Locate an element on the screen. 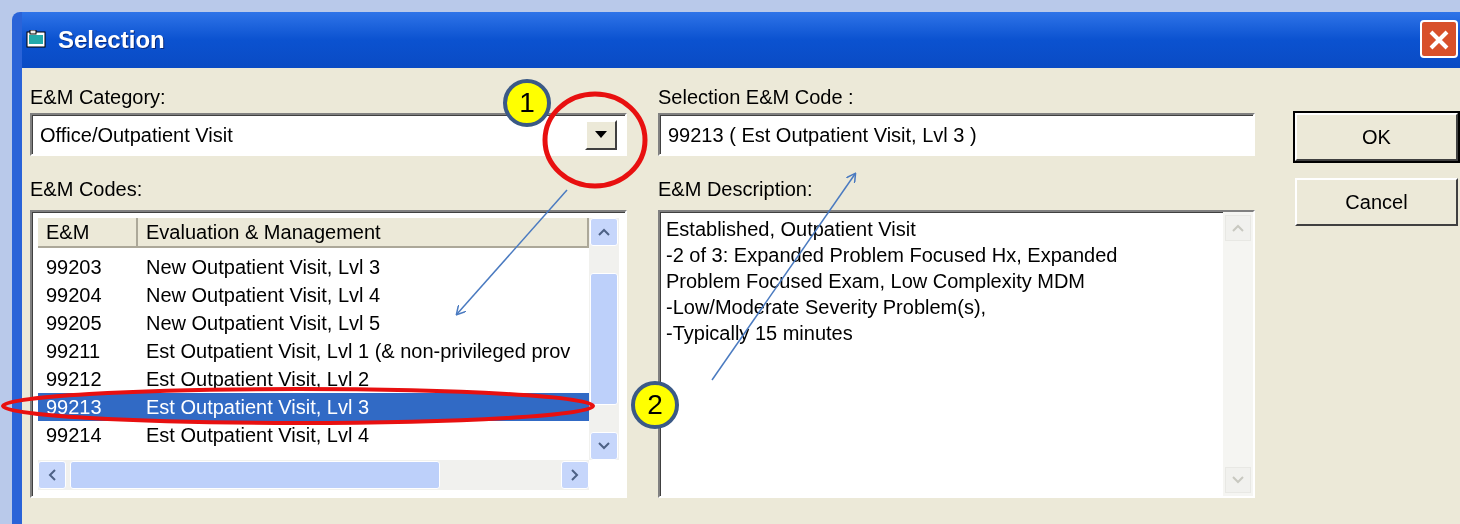  field-label: E&M Category: is located at coordinates (98, 97).